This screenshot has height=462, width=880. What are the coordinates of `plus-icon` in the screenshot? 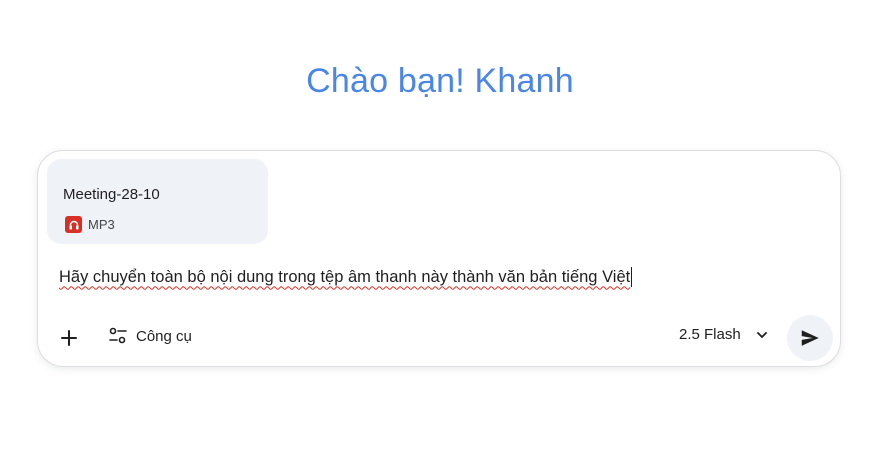 It's located at (69, 338).